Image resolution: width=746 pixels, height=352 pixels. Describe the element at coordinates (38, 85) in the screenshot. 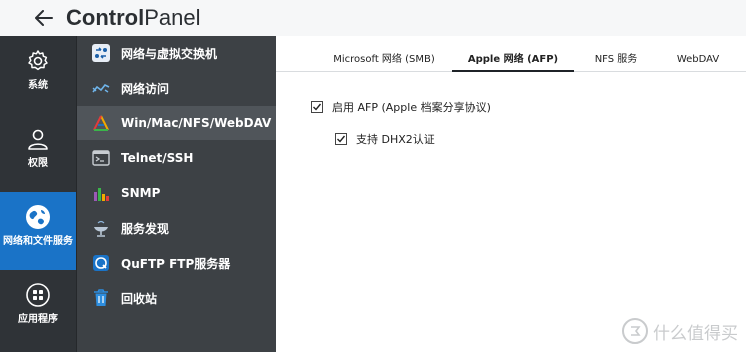

I see `category-label: 系统` at that location.